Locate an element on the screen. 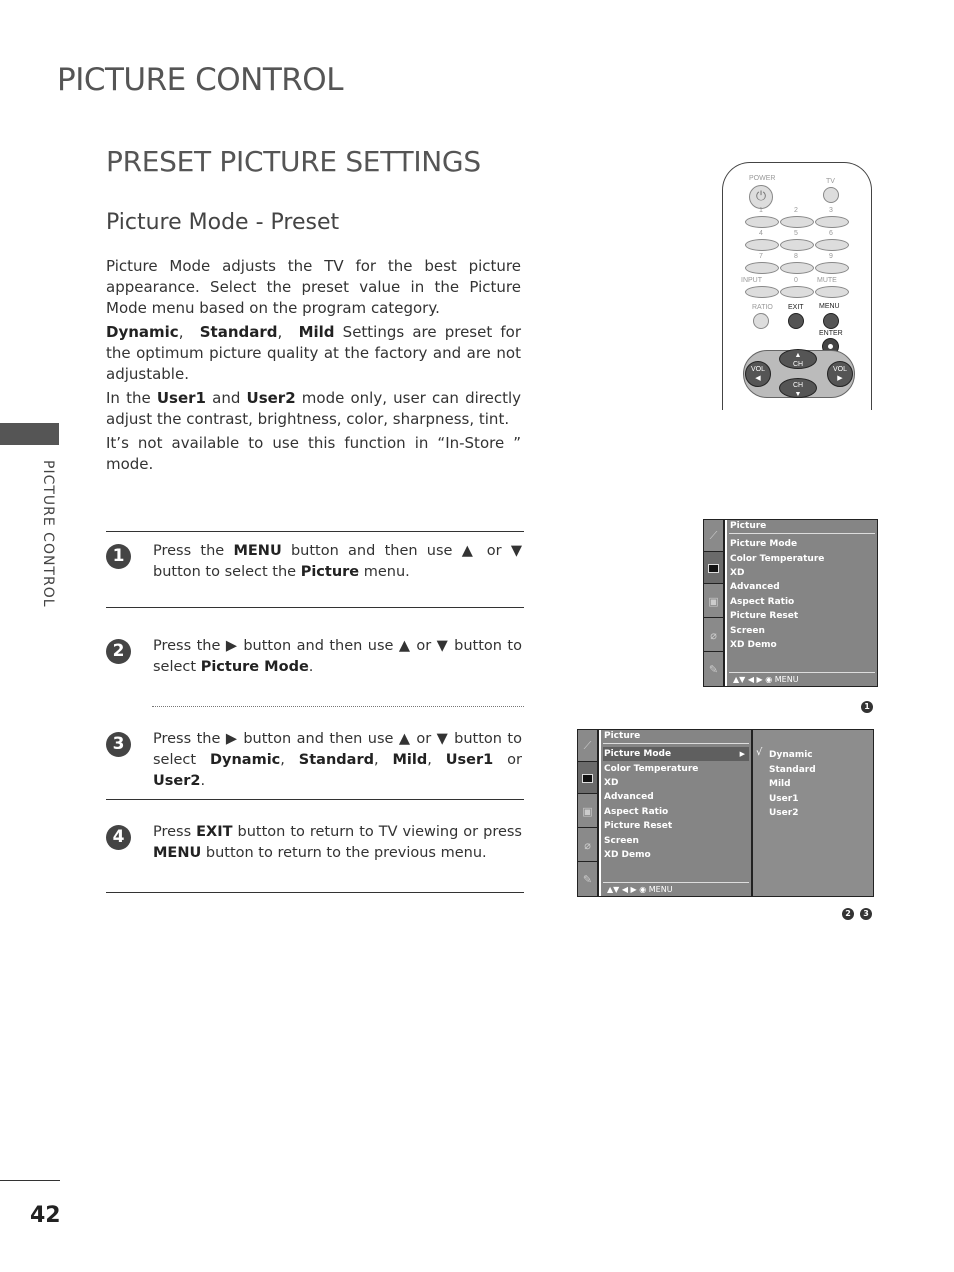 This screenshot has width=954, height=1272. osd-header: Picture is located at coordinates (676, 737).